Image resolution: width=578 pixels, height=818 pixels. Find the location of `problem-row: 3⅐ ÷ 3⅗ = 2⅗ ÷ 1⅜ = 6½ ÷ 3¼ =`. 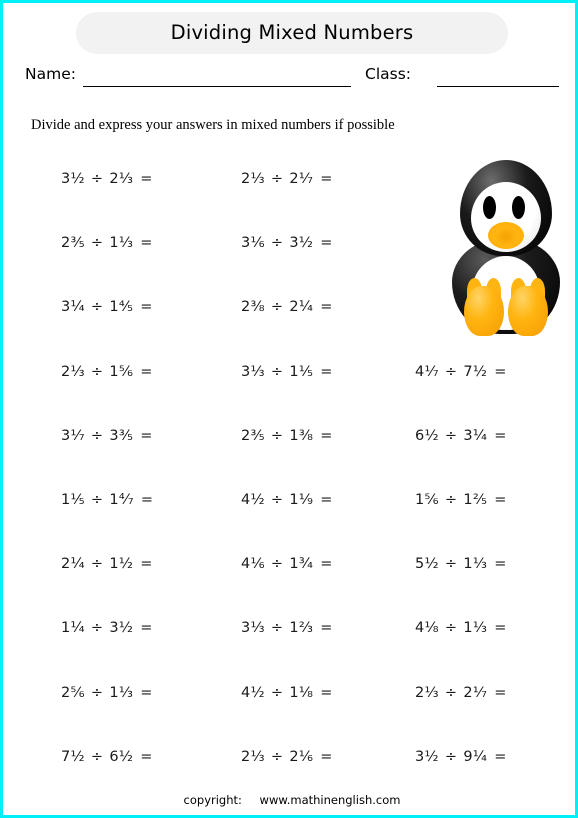

problem-row: 3⅐ ÷ 3⅗ = 2⅗ ÷ 1⅜ = 6½ ÷ 3¼ = is located at coordinates (289, 460).